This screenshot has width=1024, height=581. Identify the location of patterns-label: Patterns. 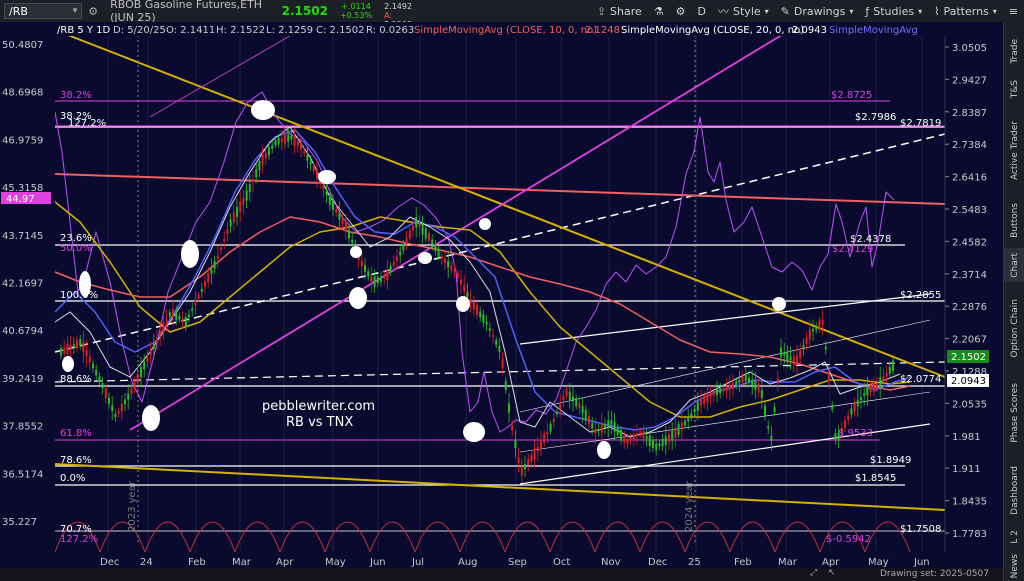
(966, 11).